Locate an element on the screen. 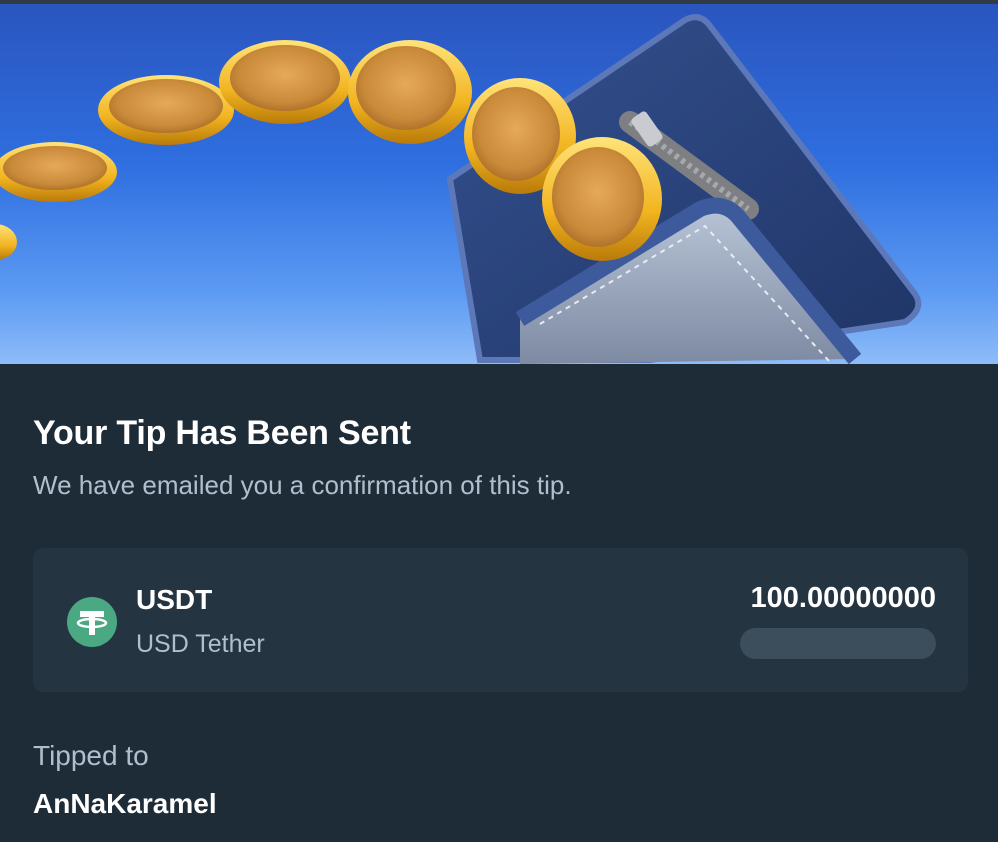 The height and width of the screenshot is (842, 998). currency-name: USD Tether is located at coordinates (200, 644).